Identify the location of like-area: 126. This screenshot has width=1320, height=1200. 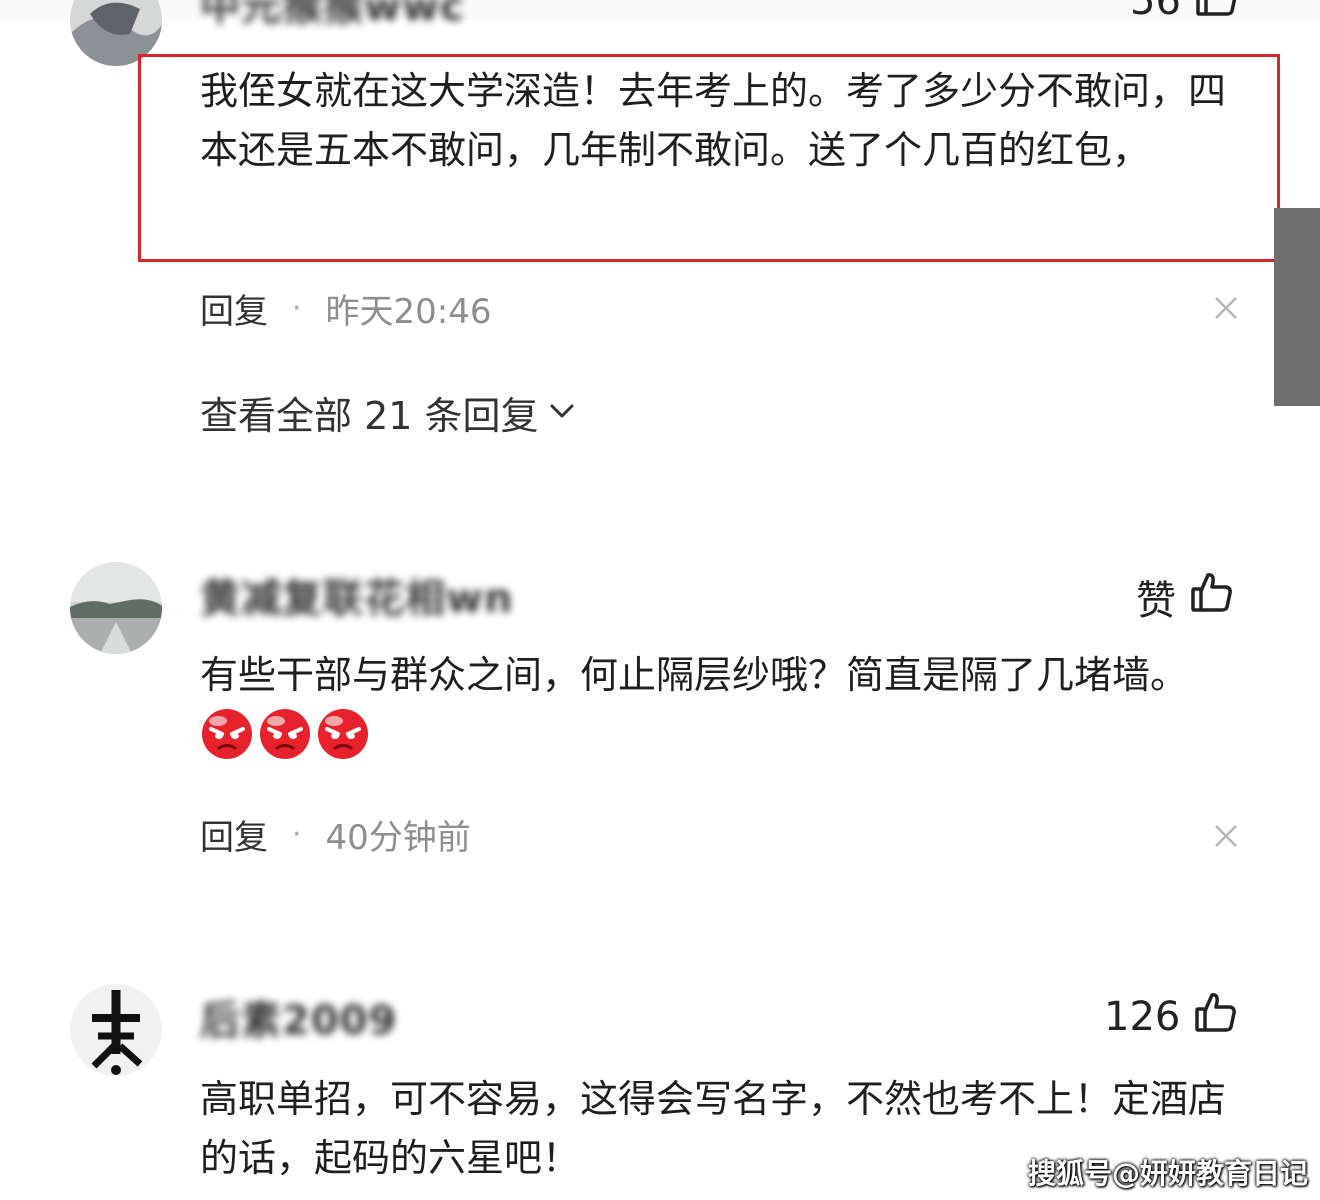
(1171, 1017).